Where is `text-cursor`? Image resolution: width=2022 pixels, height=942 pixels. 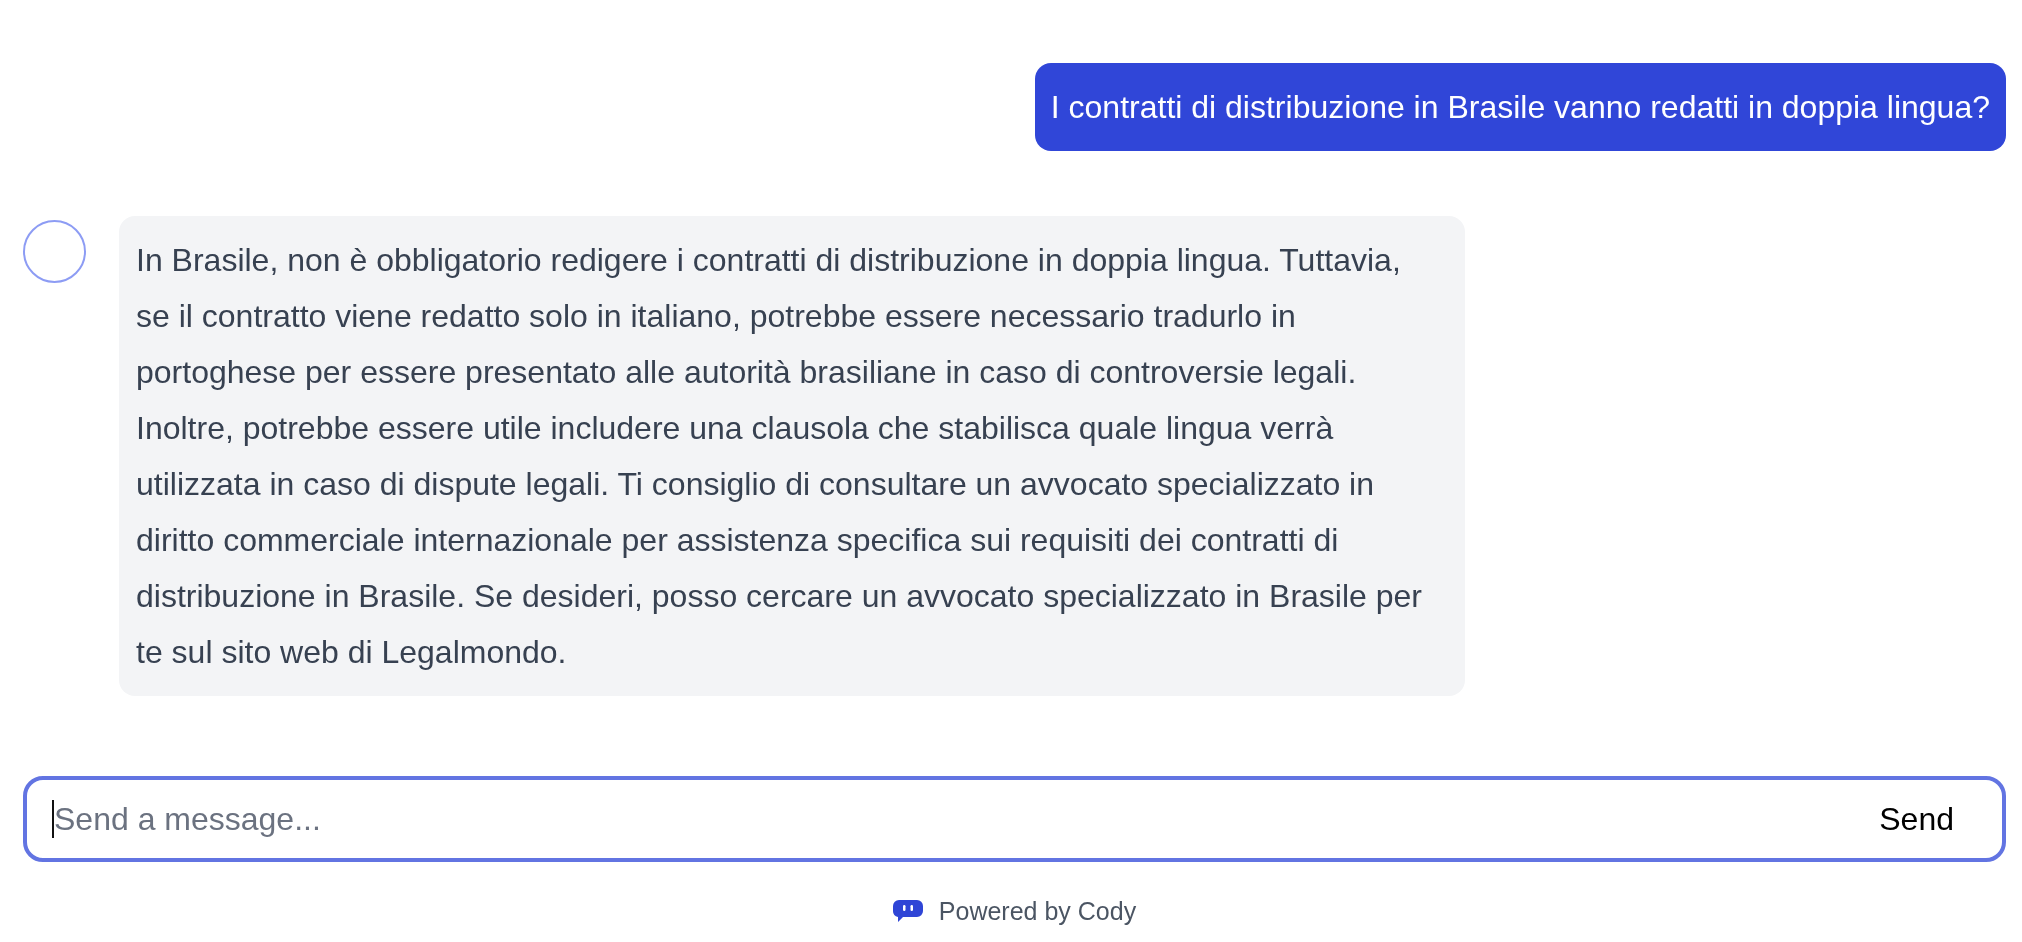
text-cursor is located at coordinates (53, 819).